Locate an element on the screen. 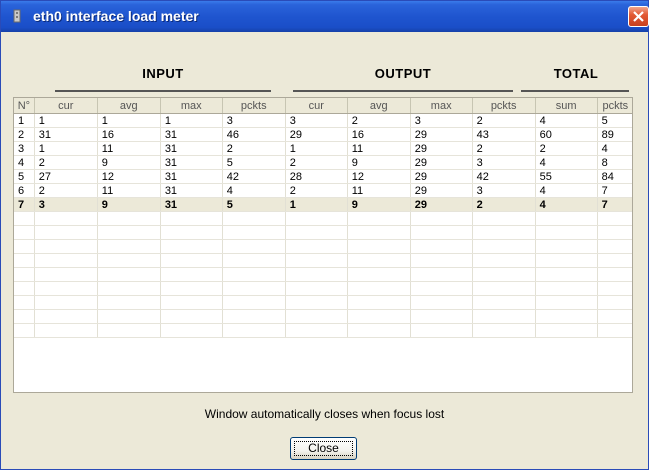  table-cell: 55 is located at coordinates (566, 176).